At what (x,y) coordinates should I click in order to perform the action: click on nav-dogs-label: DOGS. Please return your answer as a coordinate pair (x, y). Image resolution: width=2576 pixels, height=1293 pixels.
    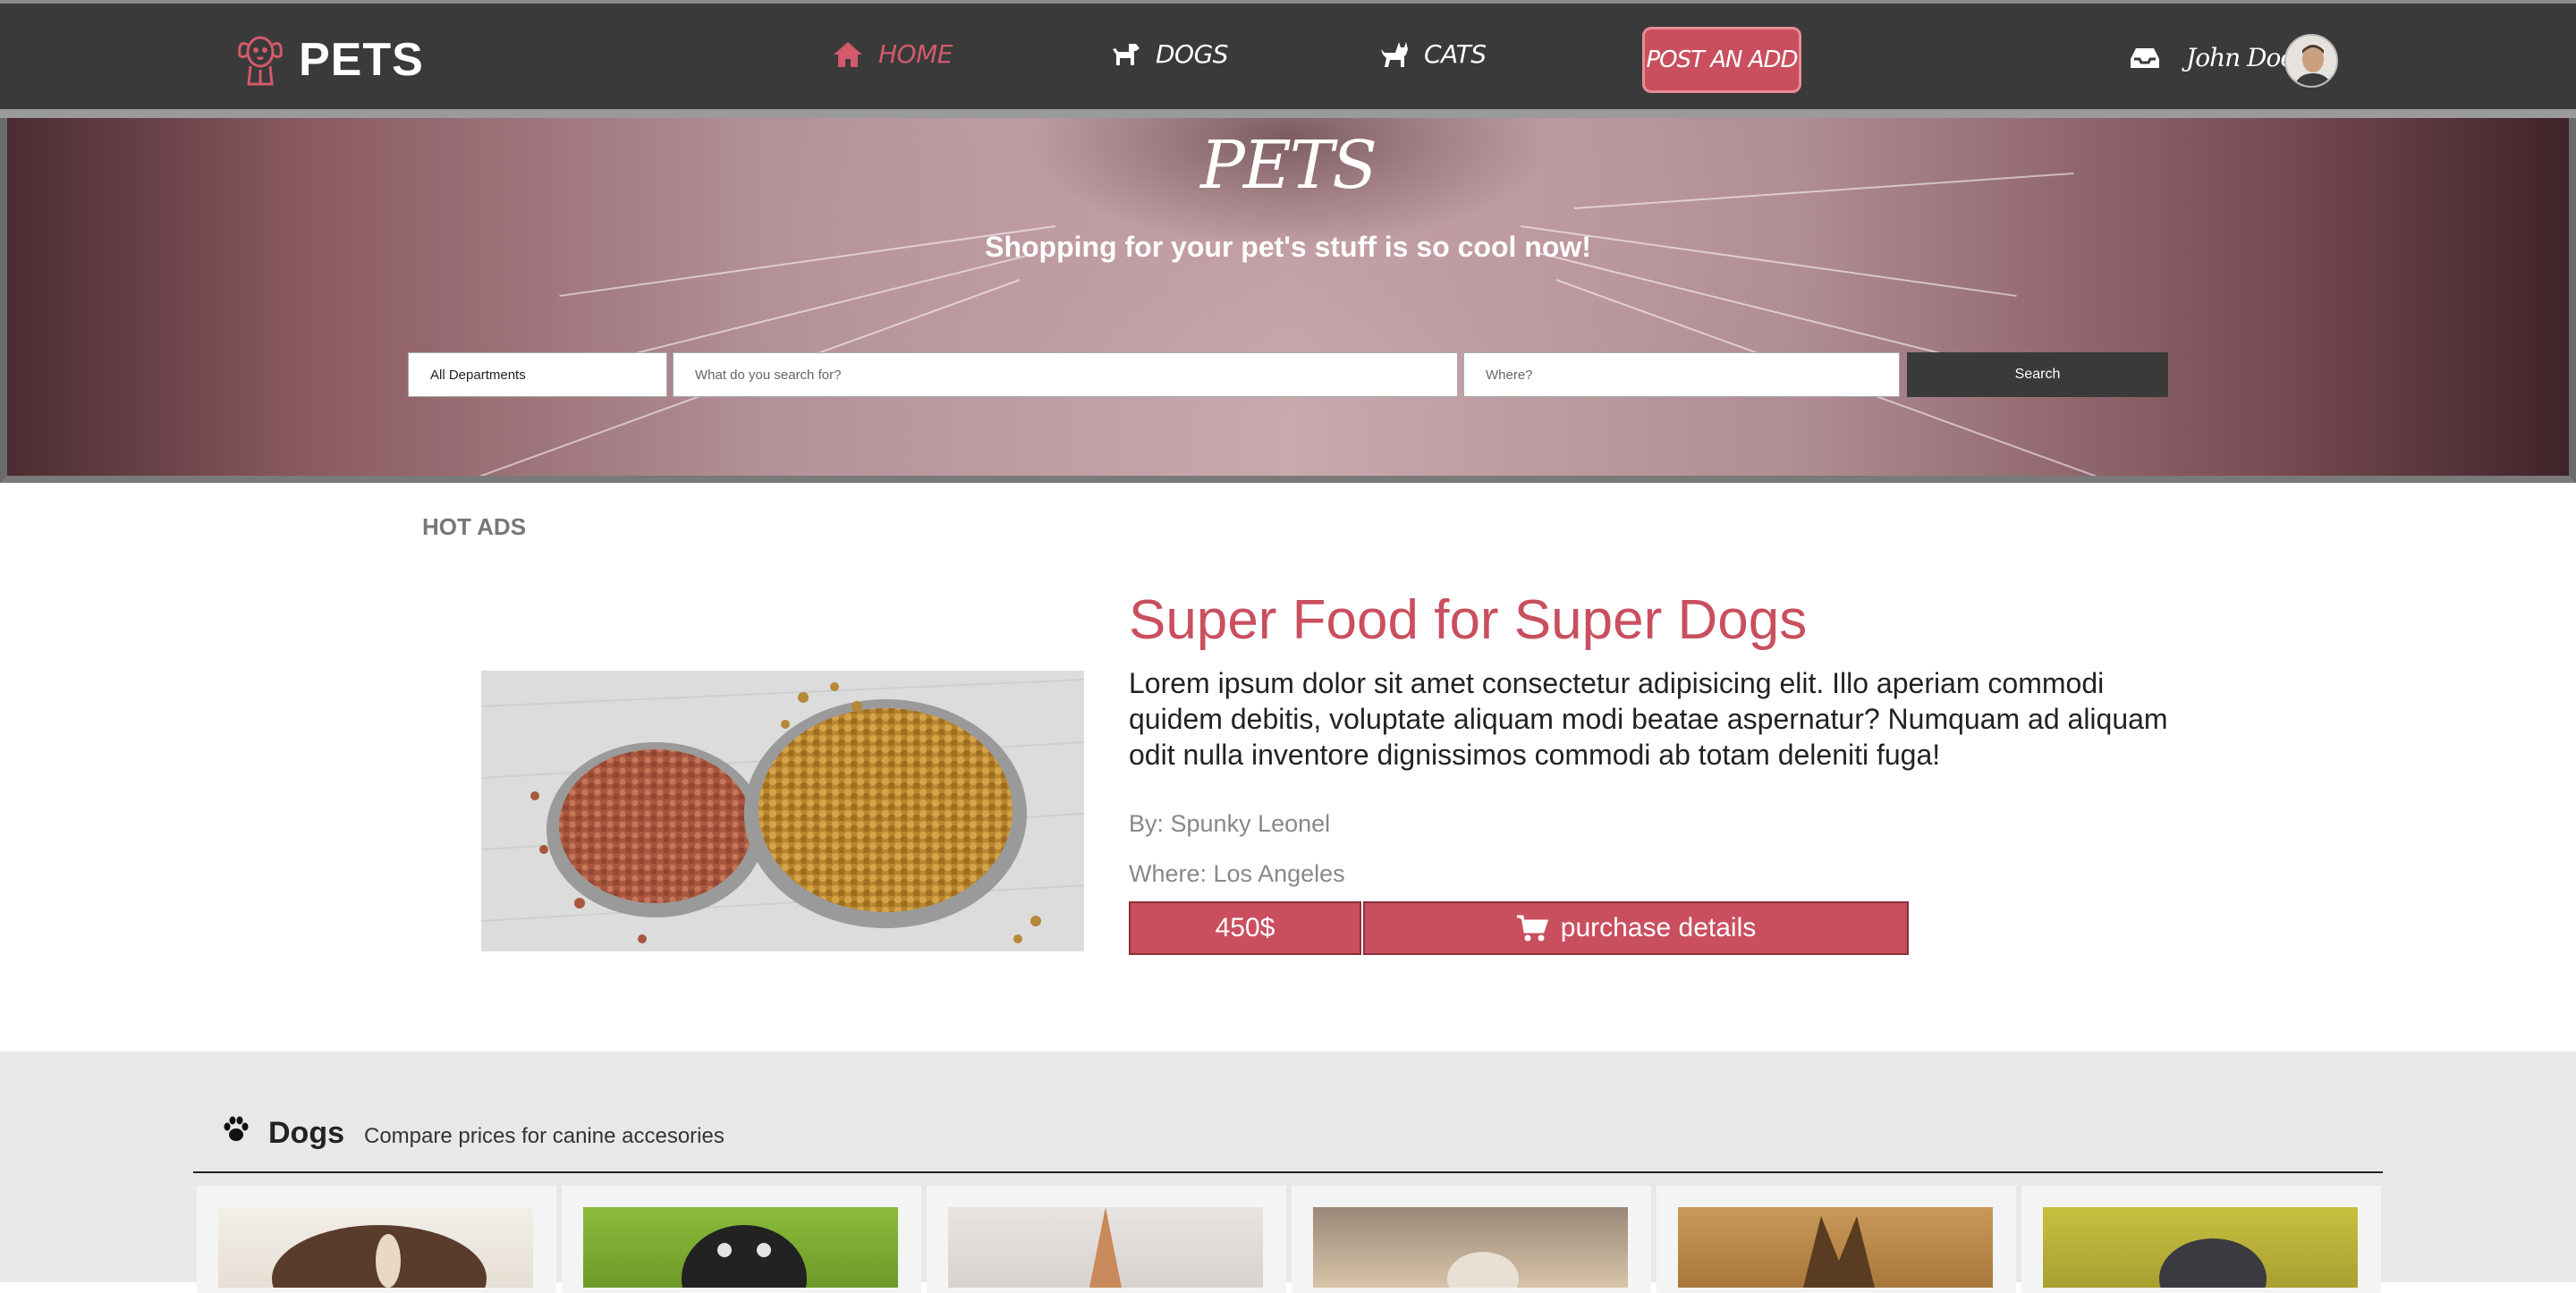
    Looking at the image, I should click on (1192, 54).